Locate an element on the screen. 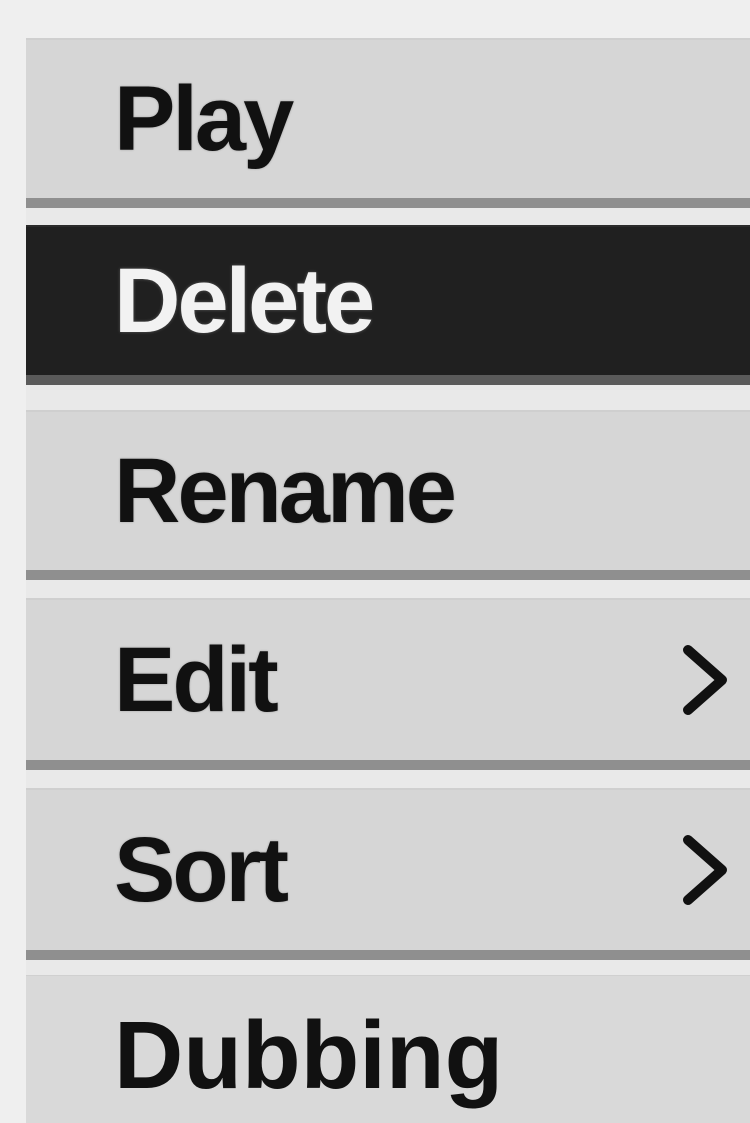  menu-item-edit: Edit is located at coordinates (388, 684).